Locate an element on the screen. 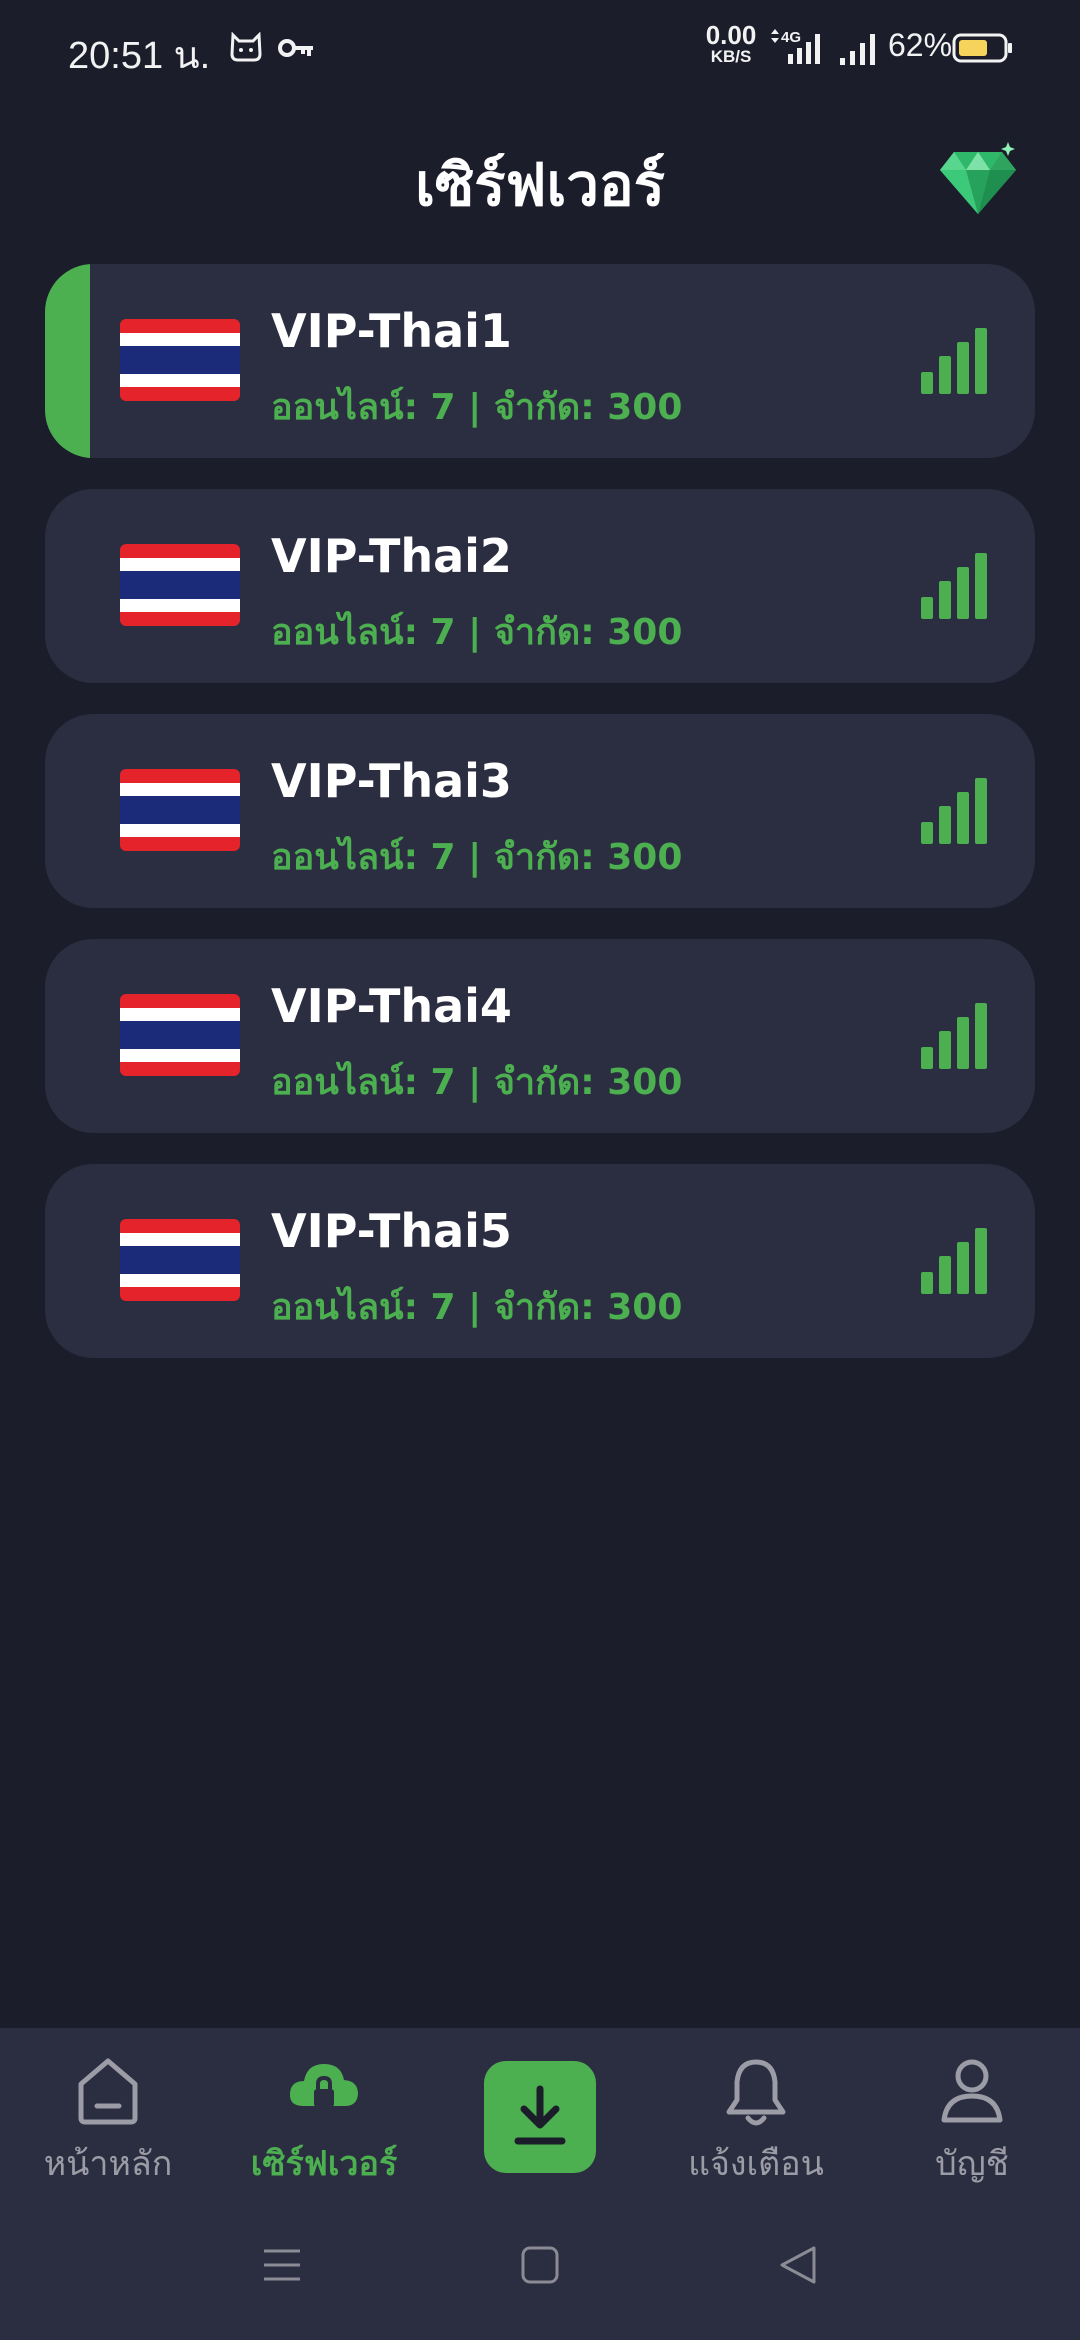 This screenshot has width=1080, height=2340. download-button is located at coordinates (540, 2117).